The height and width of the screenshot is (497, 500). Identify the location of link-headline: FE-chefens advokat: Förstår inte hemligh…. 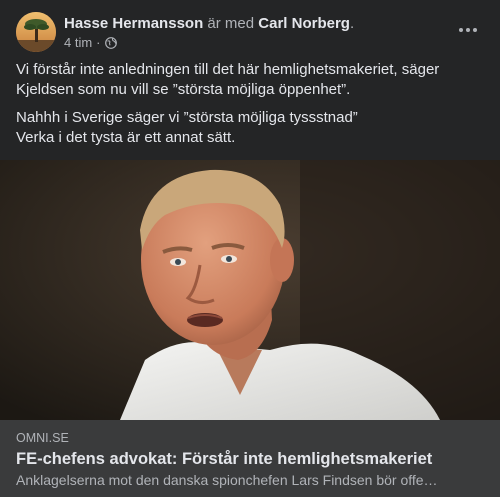
(250, 459).